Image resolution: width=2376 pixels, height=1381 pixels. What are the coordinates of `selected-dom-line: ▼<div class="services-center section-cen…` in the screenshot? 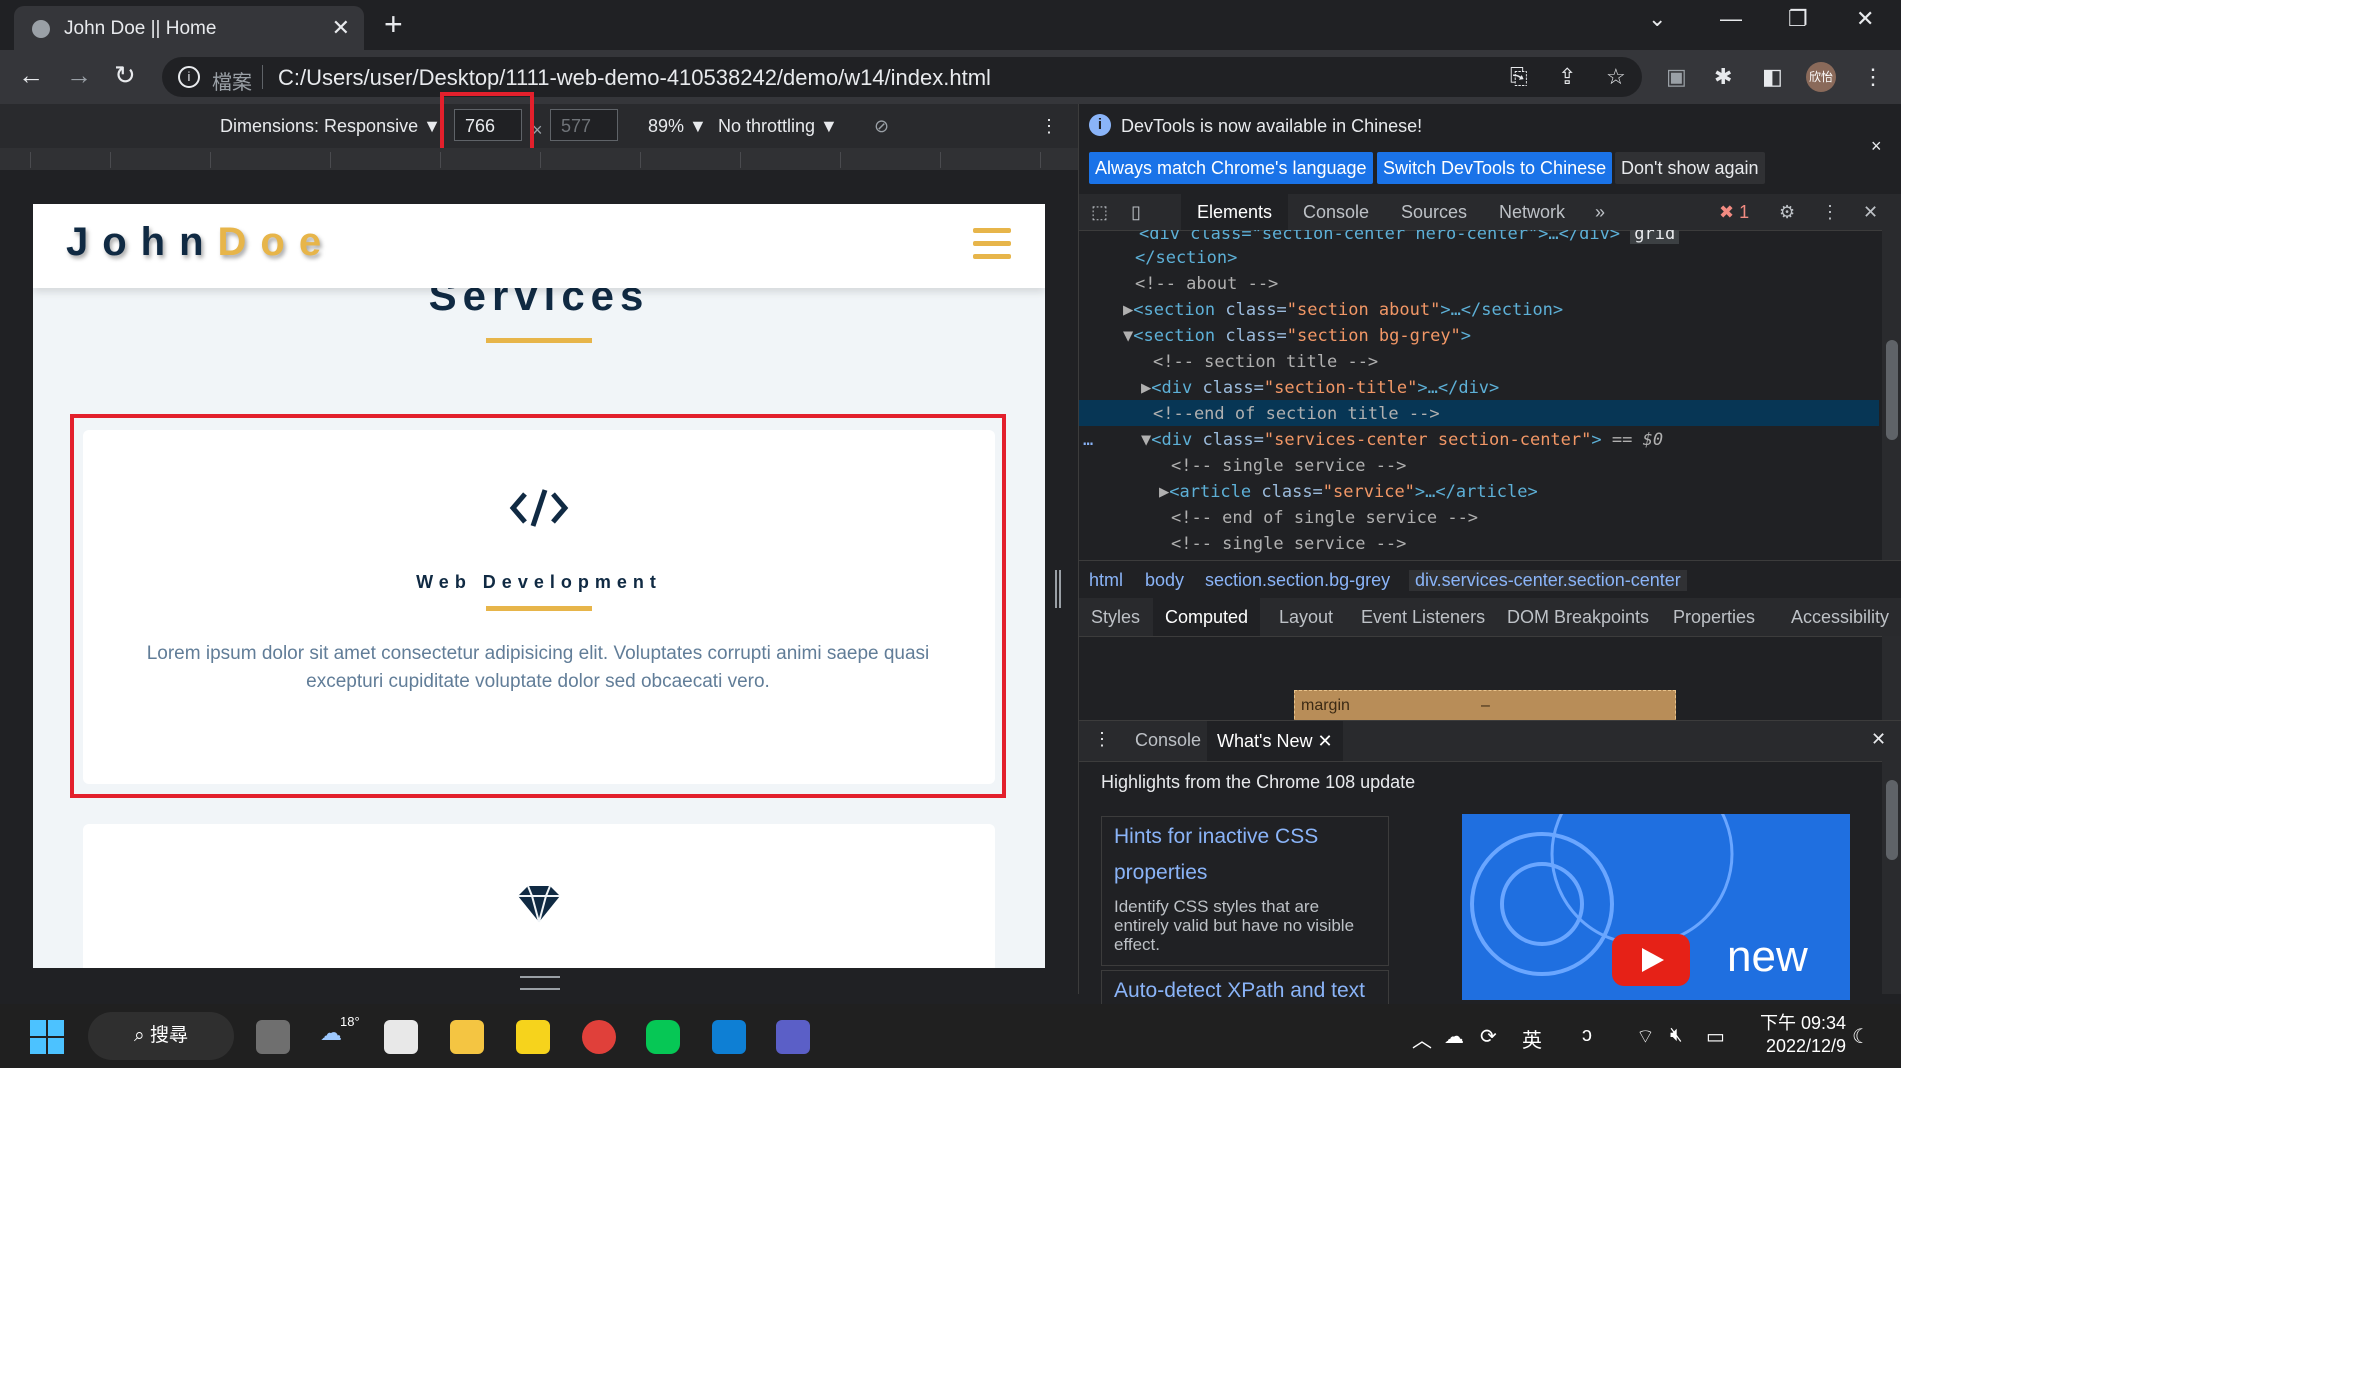 It's located at (1402, 440).